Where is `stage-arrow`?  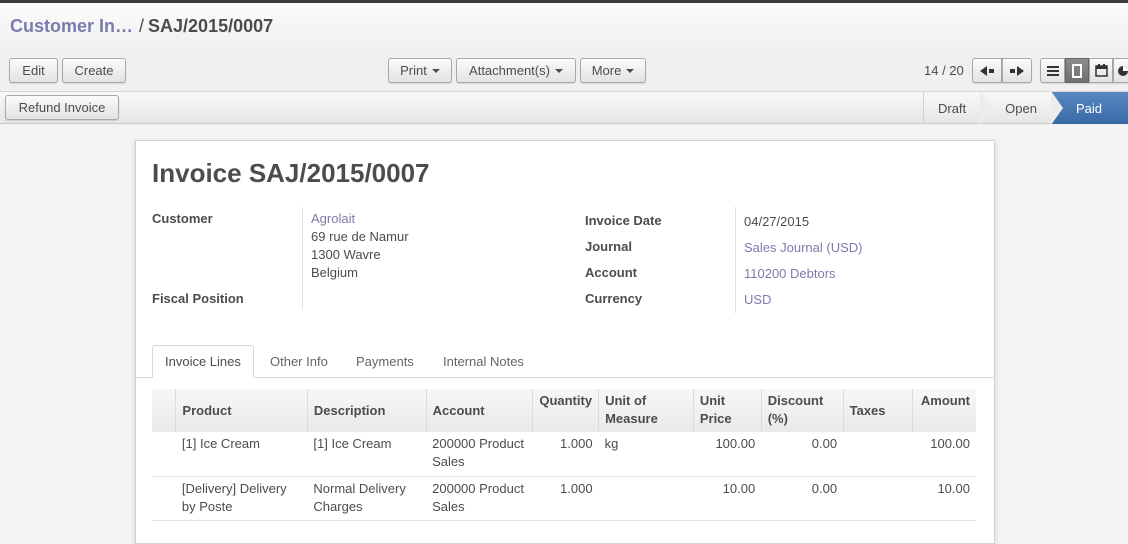
stage-arrow is located at coordinates (1056, 108).